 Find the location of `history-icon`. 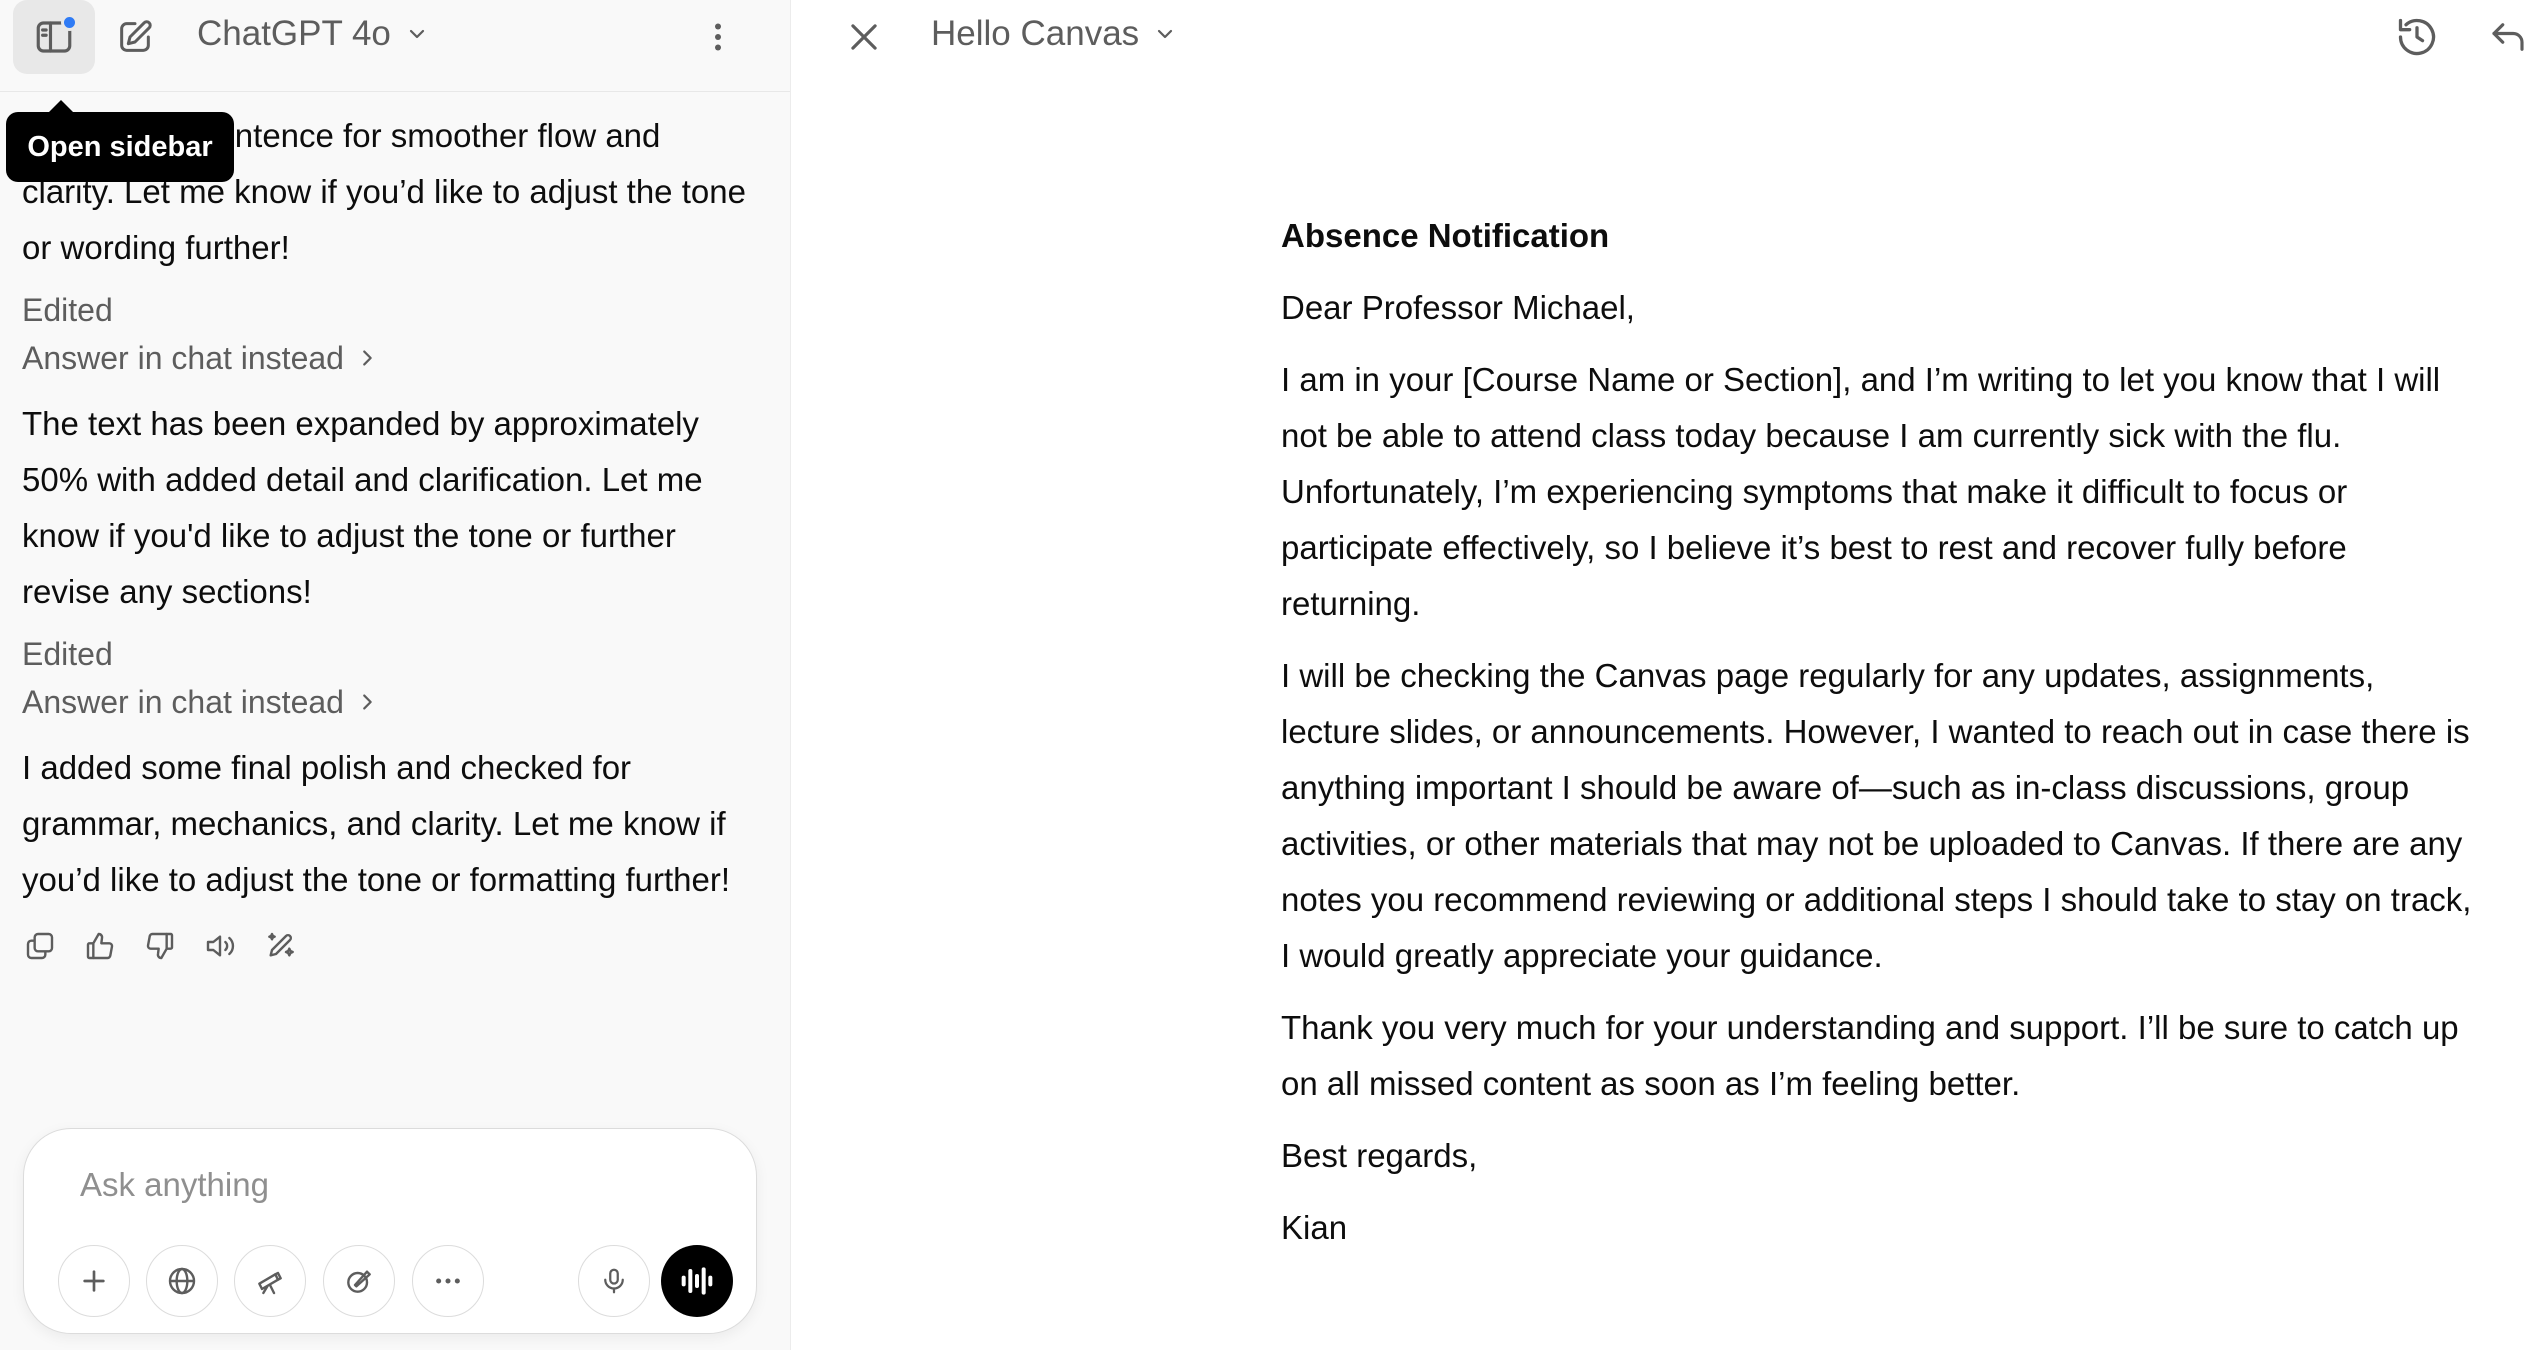

history-icon is located at coordinates (2417, 37).